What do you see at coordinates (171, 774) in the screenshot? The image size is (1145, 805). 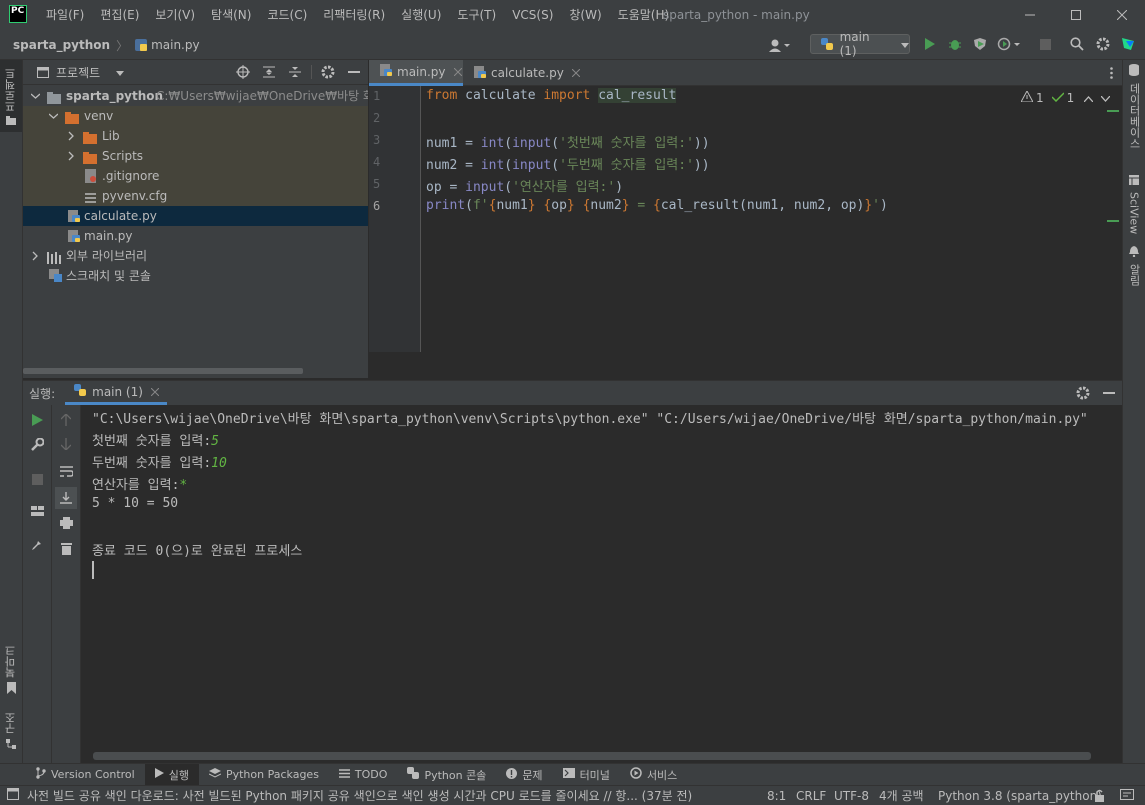 I see `tab-run: 실행` at bounding box center [171, 774].